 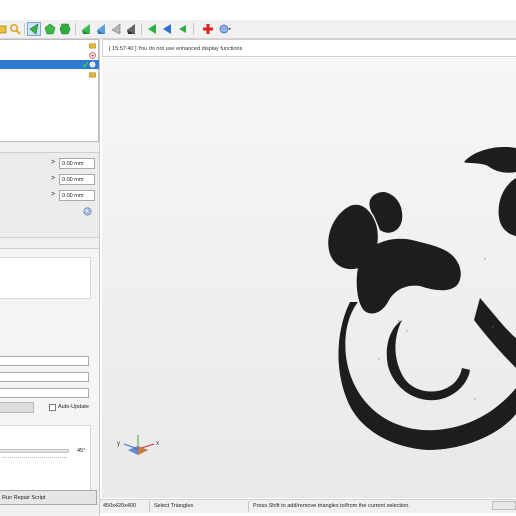 I want to click on arrow-green-icon, so click(x=152, y=29).